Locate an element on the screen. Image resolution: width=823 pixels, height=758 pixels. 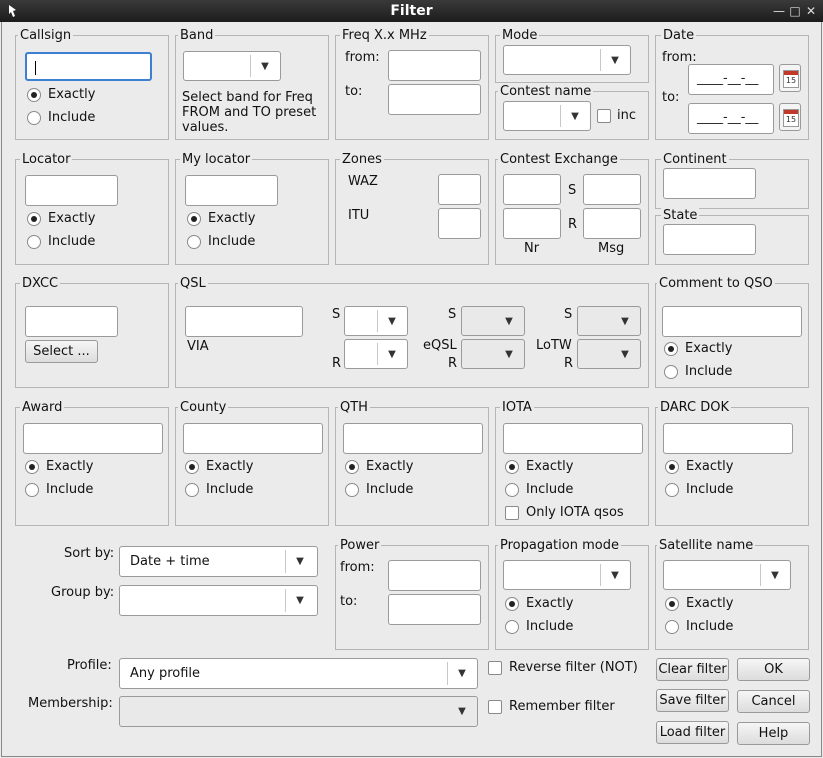
qth-exactly-radio is located at coordinates (352, 467).